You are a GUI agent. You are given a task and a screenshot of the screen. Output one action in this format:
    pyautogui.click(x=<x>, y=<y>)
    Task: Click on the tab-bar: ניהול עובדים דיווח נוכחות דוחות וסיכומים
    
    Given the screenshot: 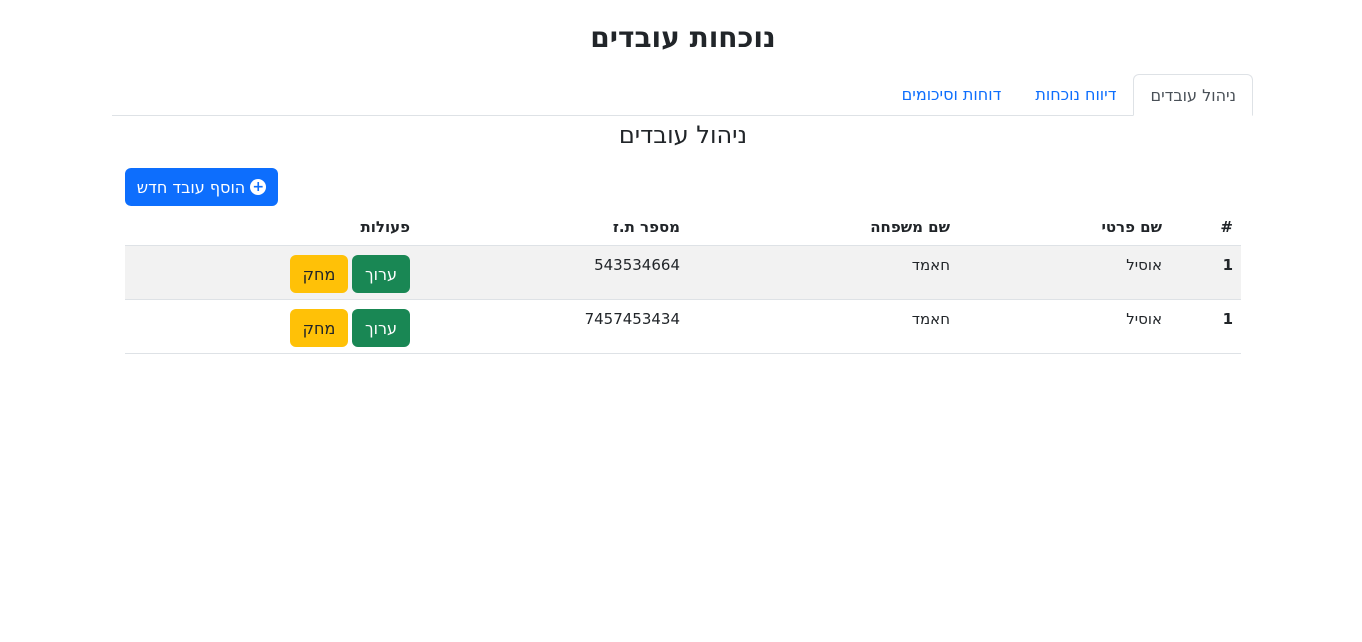 What is the action you would take?
    pyautogui.click(x=682, y=95)
    